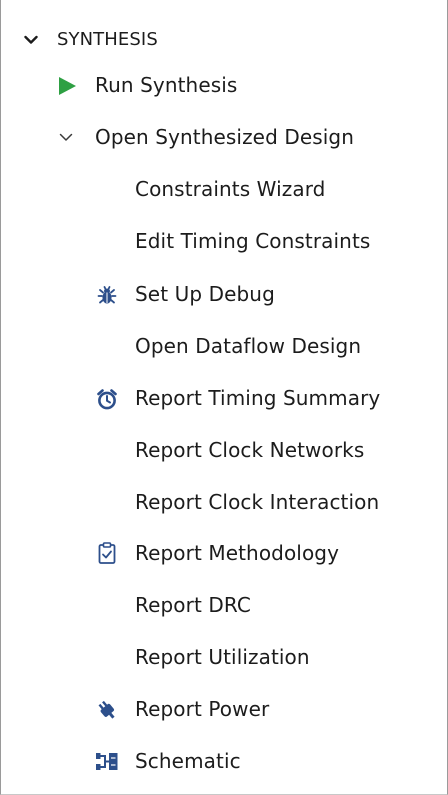 Image resolution: width=448 pixels, height=795 pixels. Describe the element at coordinates (250, 450) in the screenshot. I see `flow-item-label: Report Clock Networks` at that location.